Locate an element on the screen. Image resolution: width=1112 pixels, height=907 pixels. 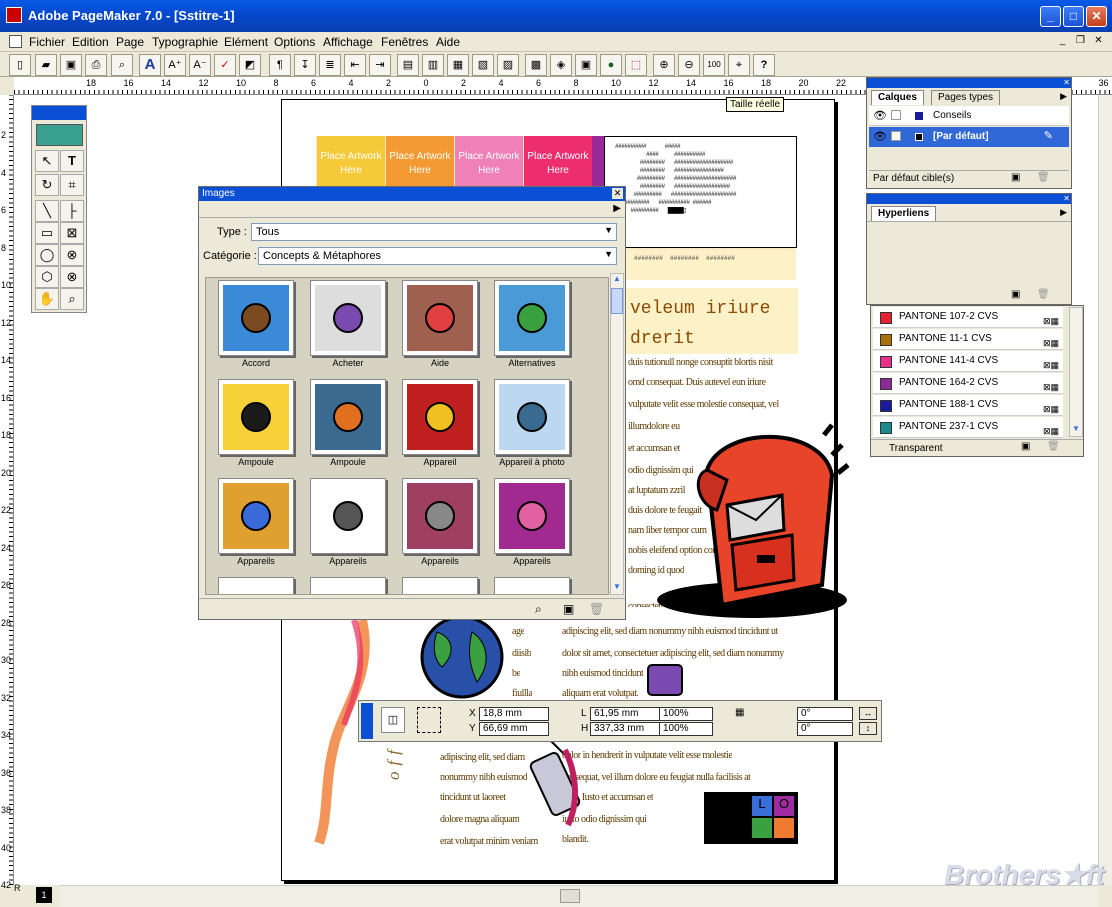
indent-icon: ⇤ is located at coordinates (355, 65).